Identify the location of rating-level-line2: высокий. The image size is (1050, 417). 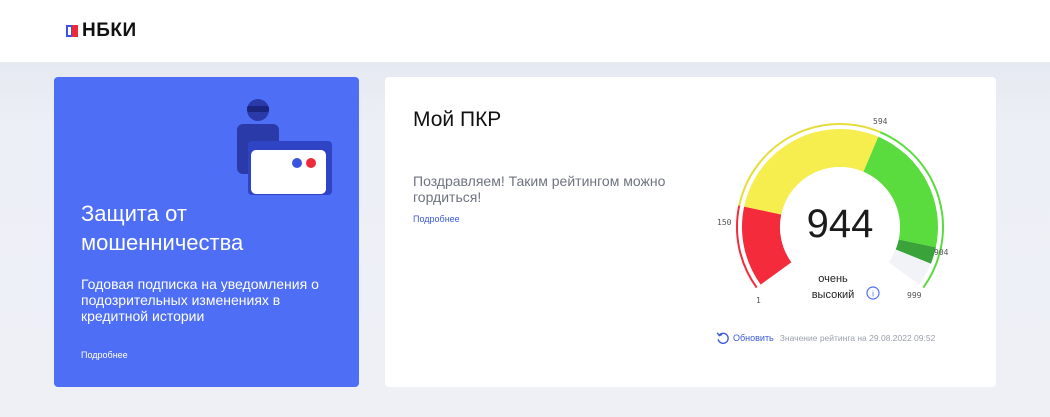
(833, 295).